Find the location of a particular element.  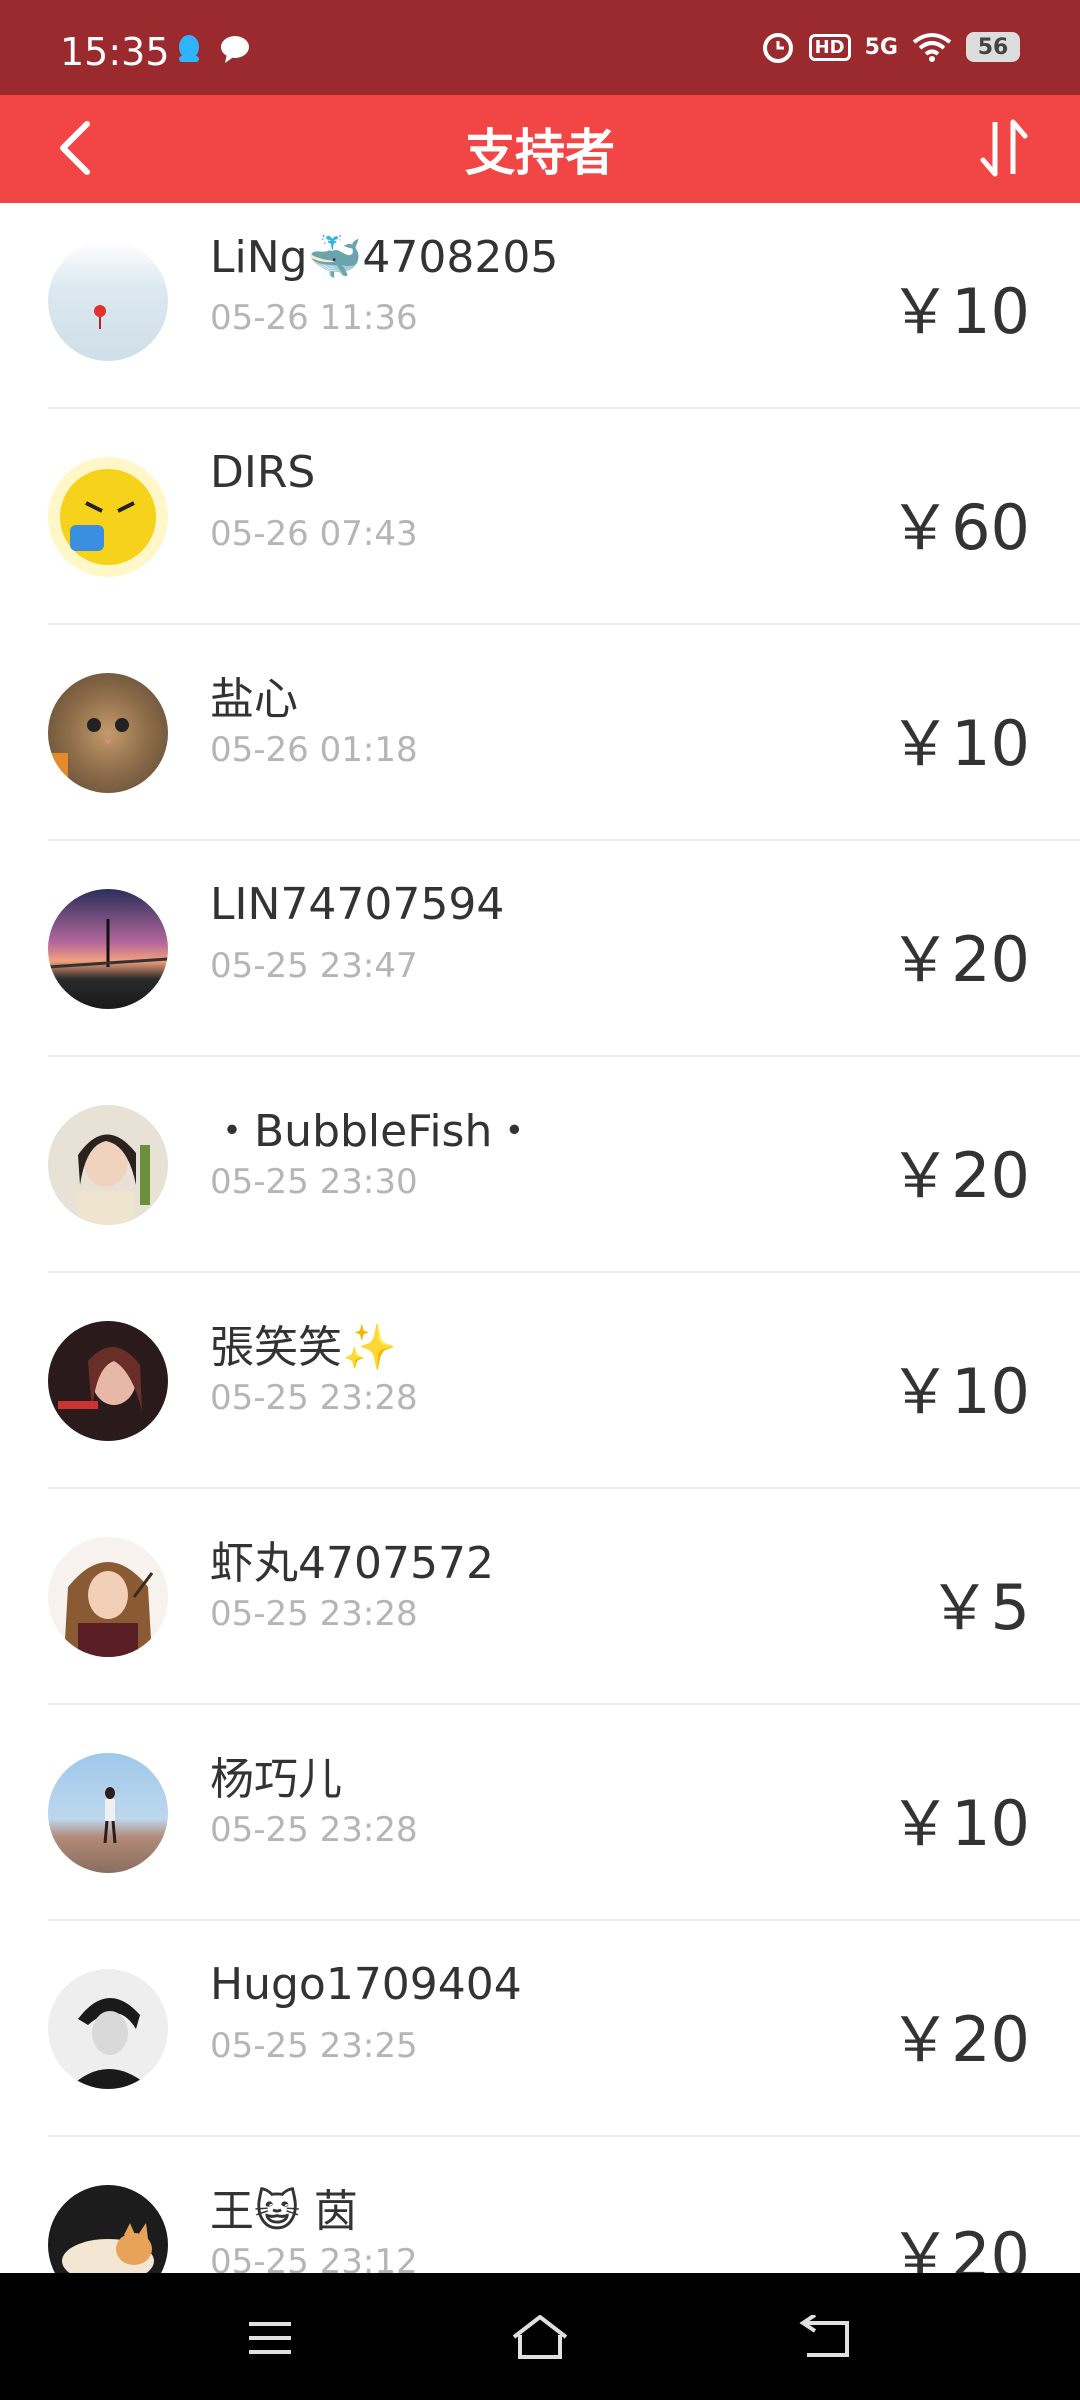

app-header: 支持者 is located at coordinates (540, 149).